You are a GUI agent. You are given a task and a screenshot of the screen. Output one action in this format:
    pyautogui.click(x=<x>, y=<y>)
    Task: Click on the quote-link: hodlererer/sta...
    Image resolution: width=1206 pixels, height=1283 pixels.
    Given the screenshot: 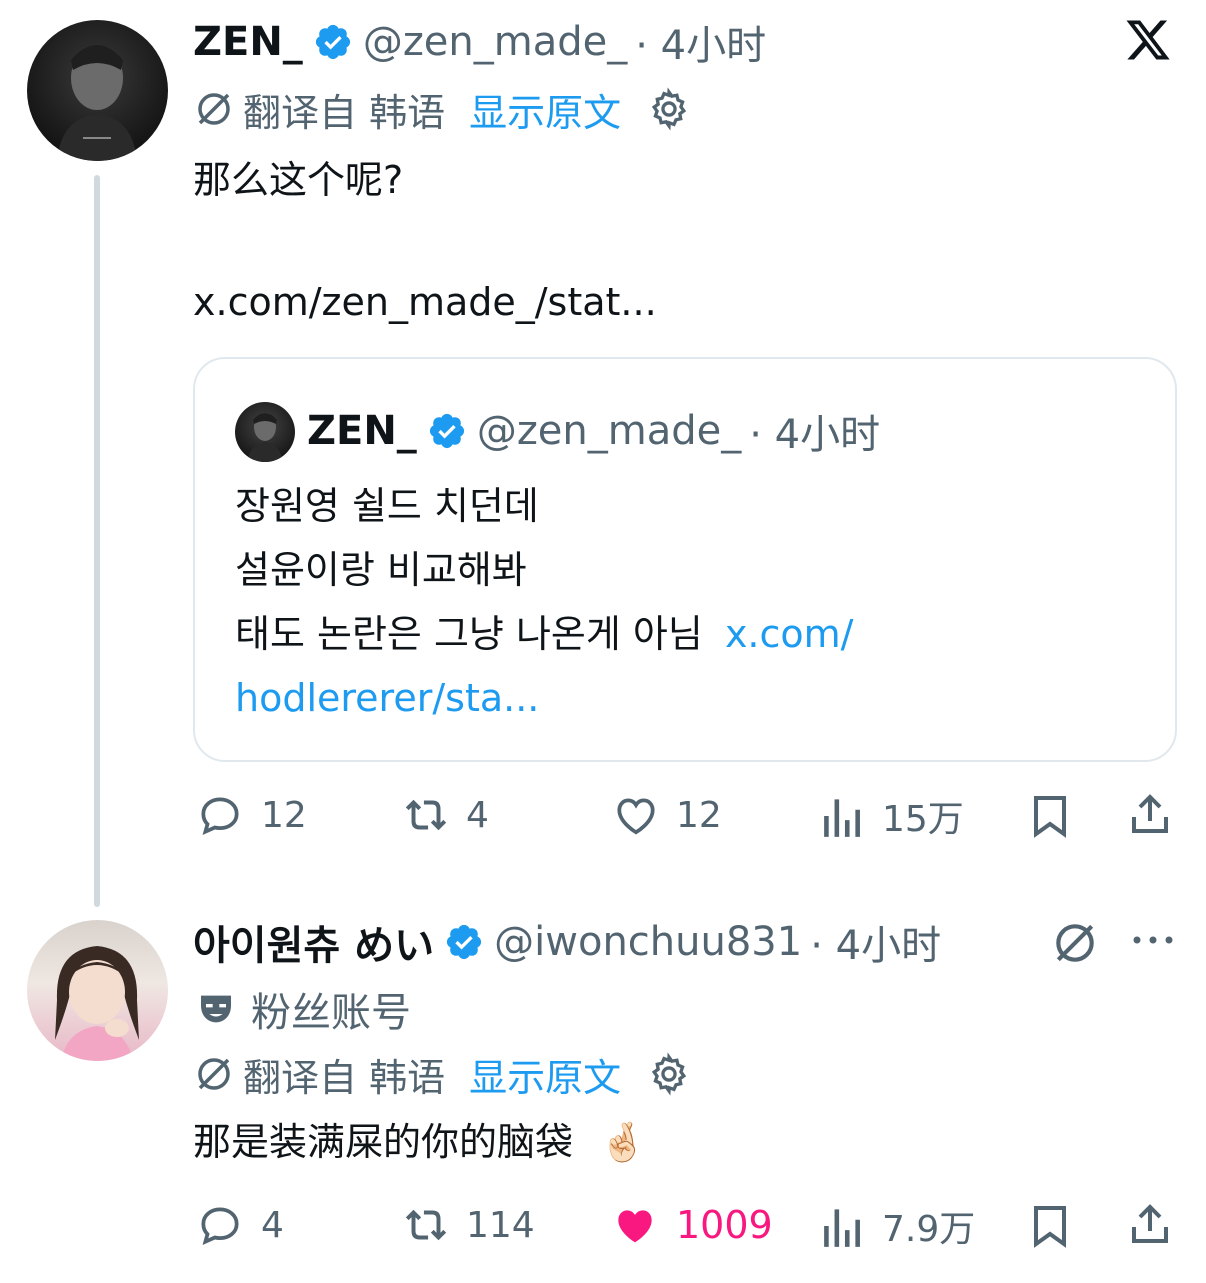 What is the action you would take?
    pyautogui.click(x=544, y=698)
    